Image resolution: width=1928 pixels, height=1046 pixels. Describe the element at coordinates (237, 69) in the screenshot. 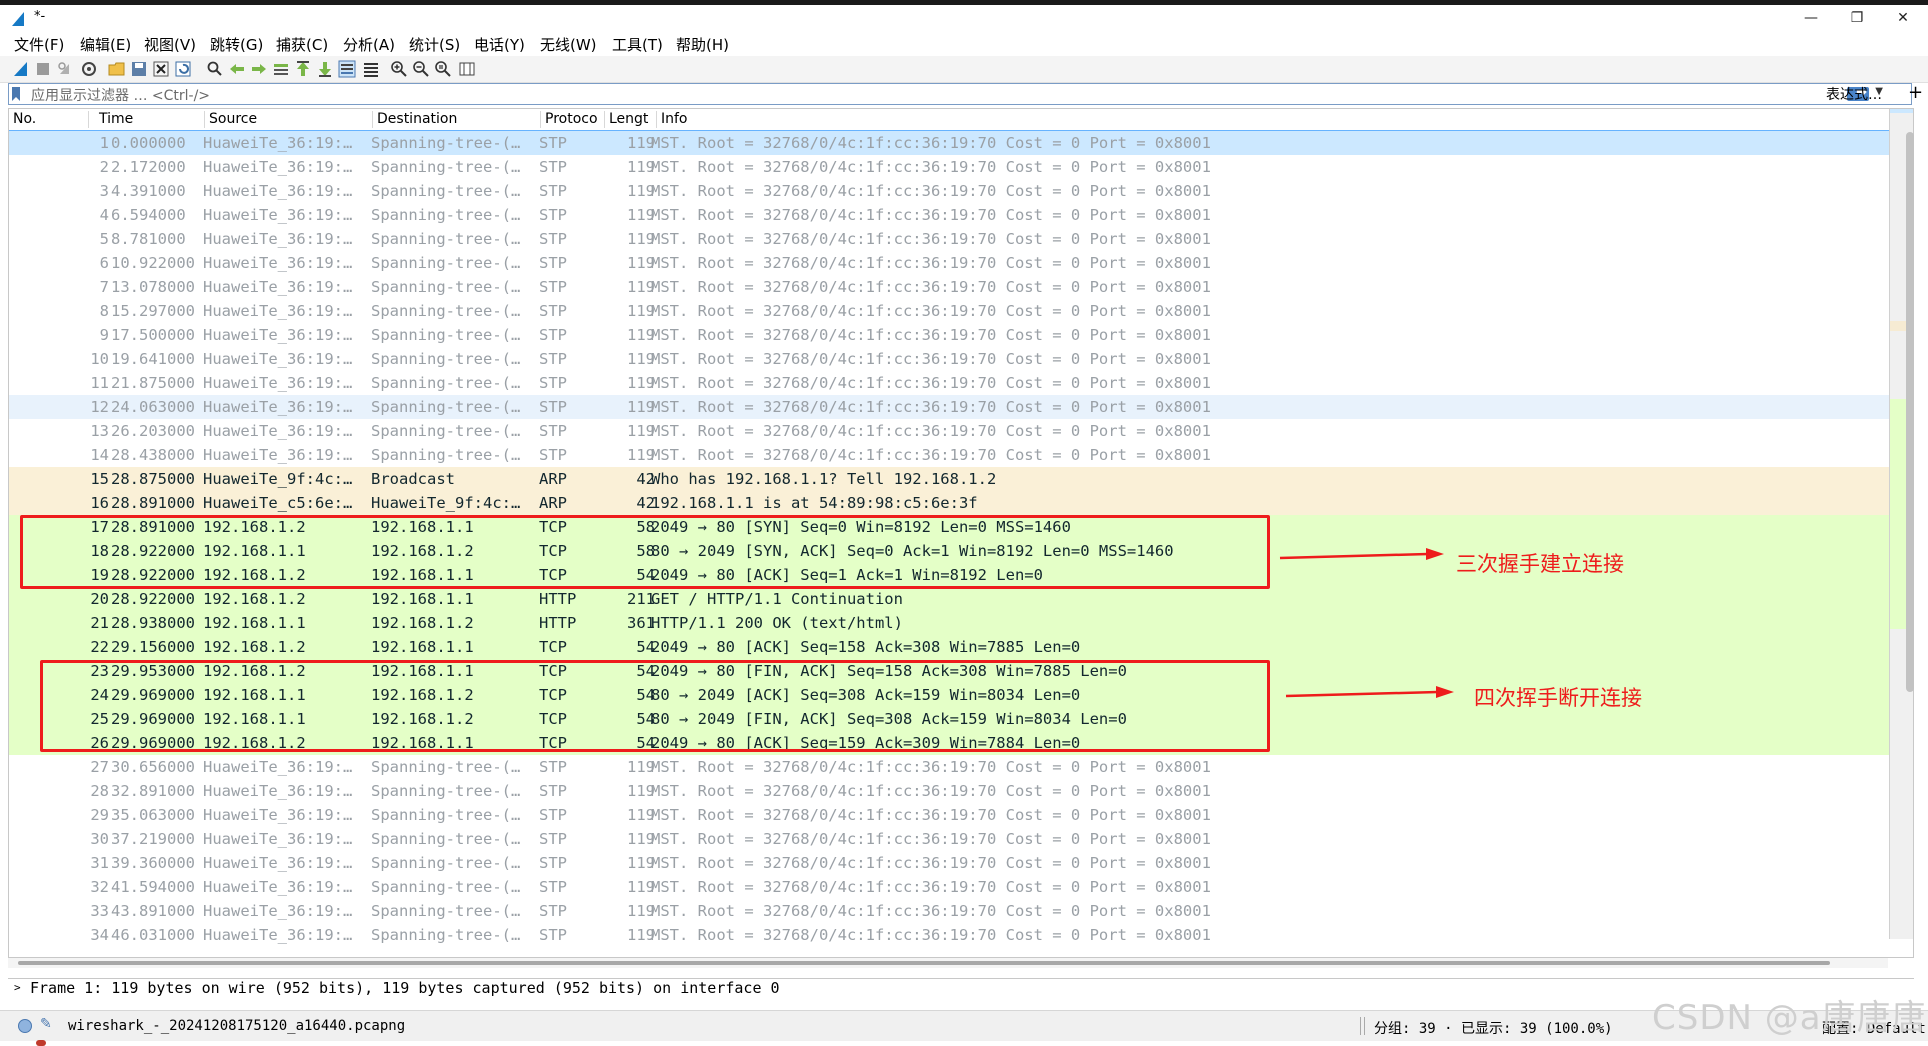

I see `go-back-icon` at that location.